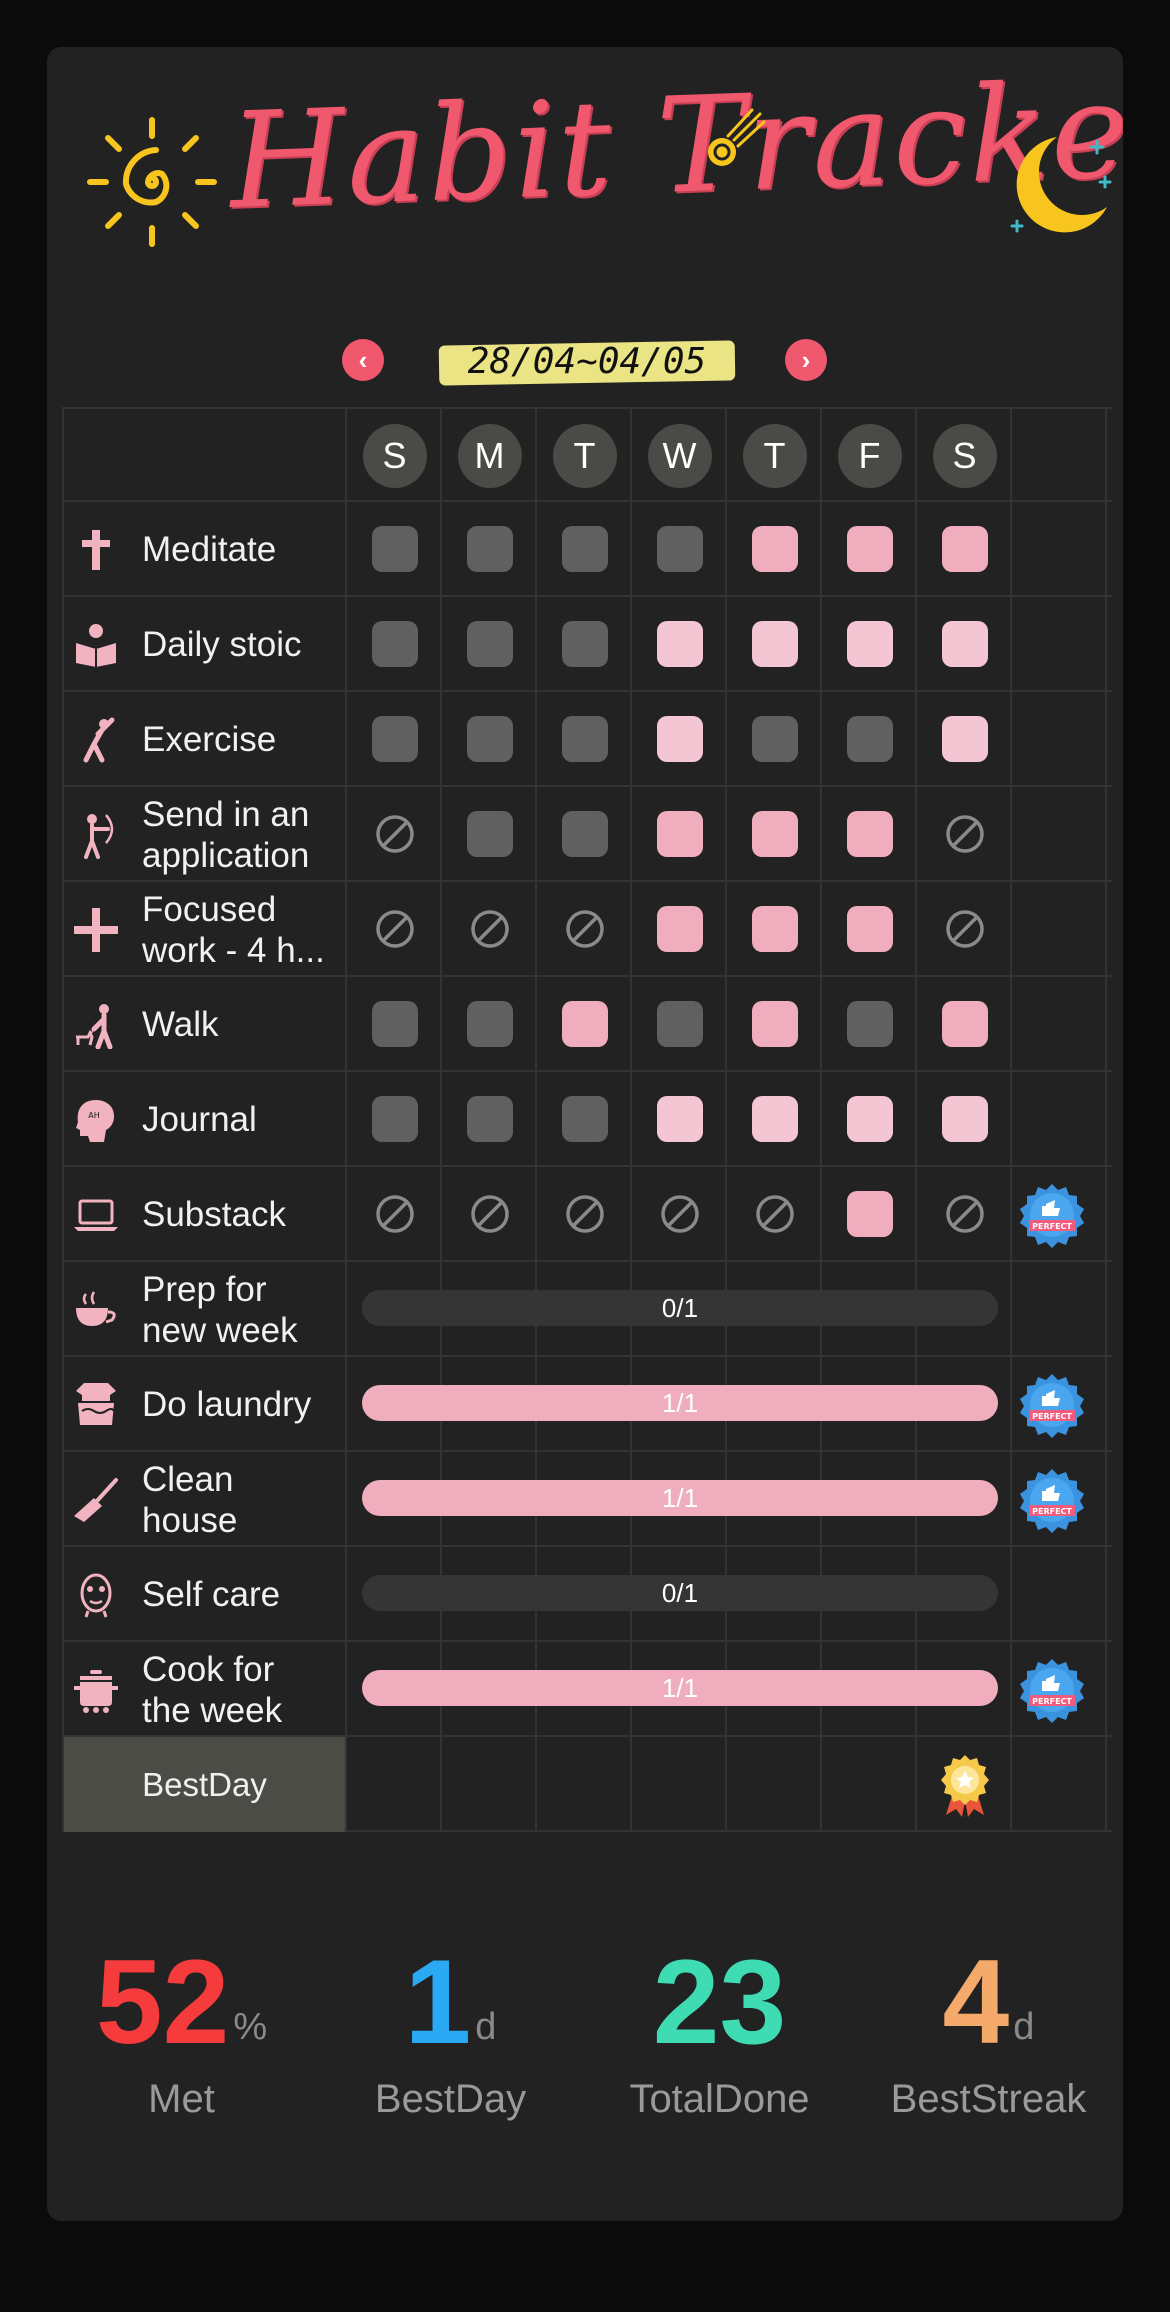 The width and height of the screenshot is (1170, 2312). Describe the element at coordinates (242, 1309) in the screenshot. I see `habit-label: Prep for new week` at that location.